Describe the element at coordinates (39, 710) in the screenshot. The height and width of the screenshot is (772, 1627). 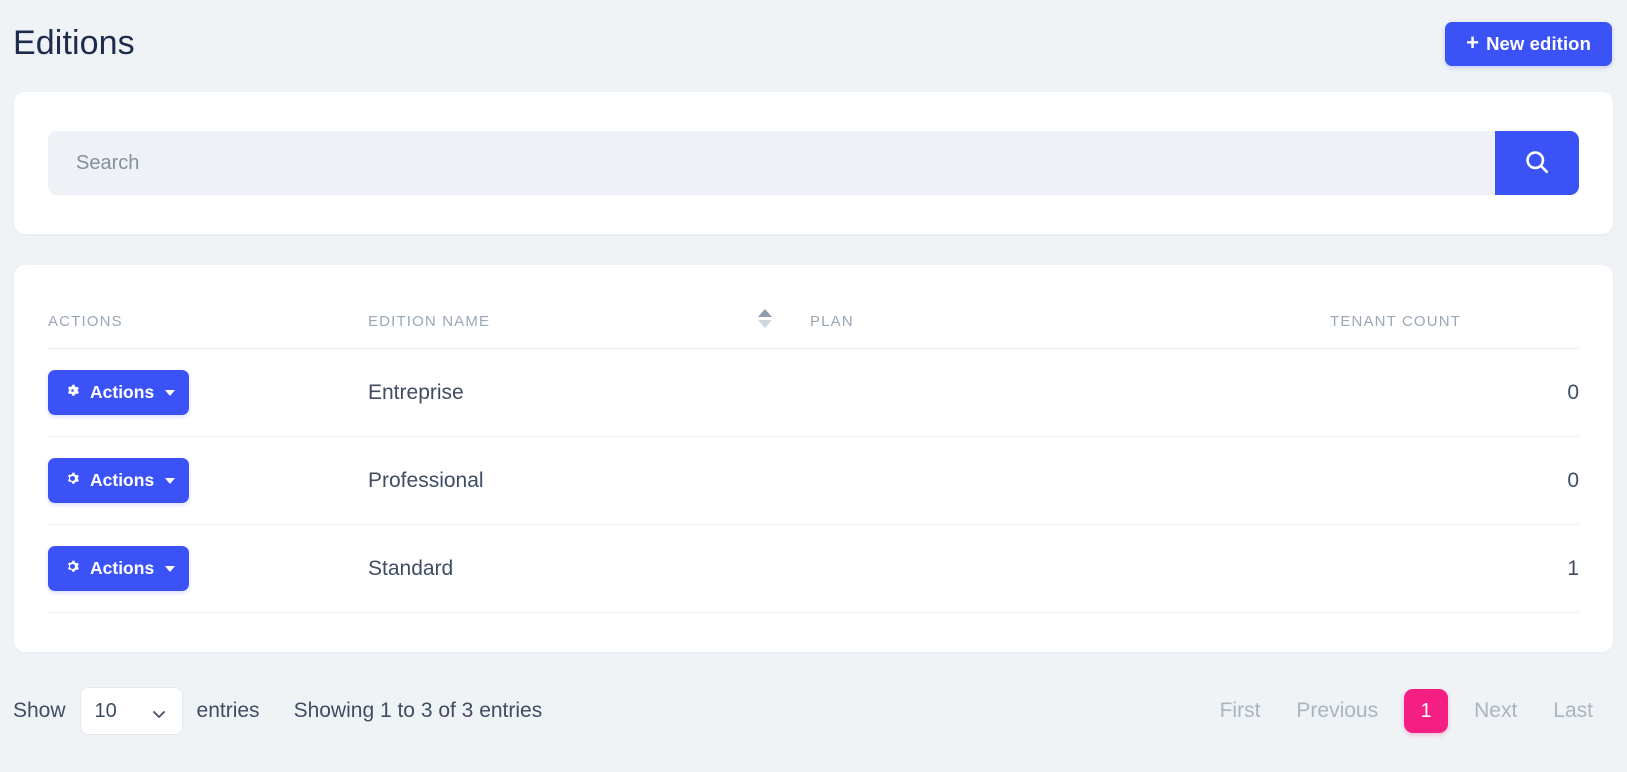
I see `show-label: Show` at that location.